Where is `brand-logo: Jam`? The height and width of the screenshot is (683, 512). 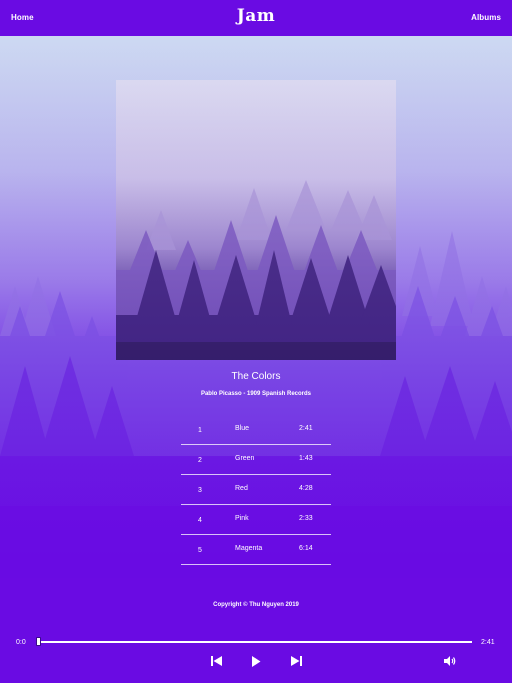 brand-logo: Jam is located at coordinates (256, 16).